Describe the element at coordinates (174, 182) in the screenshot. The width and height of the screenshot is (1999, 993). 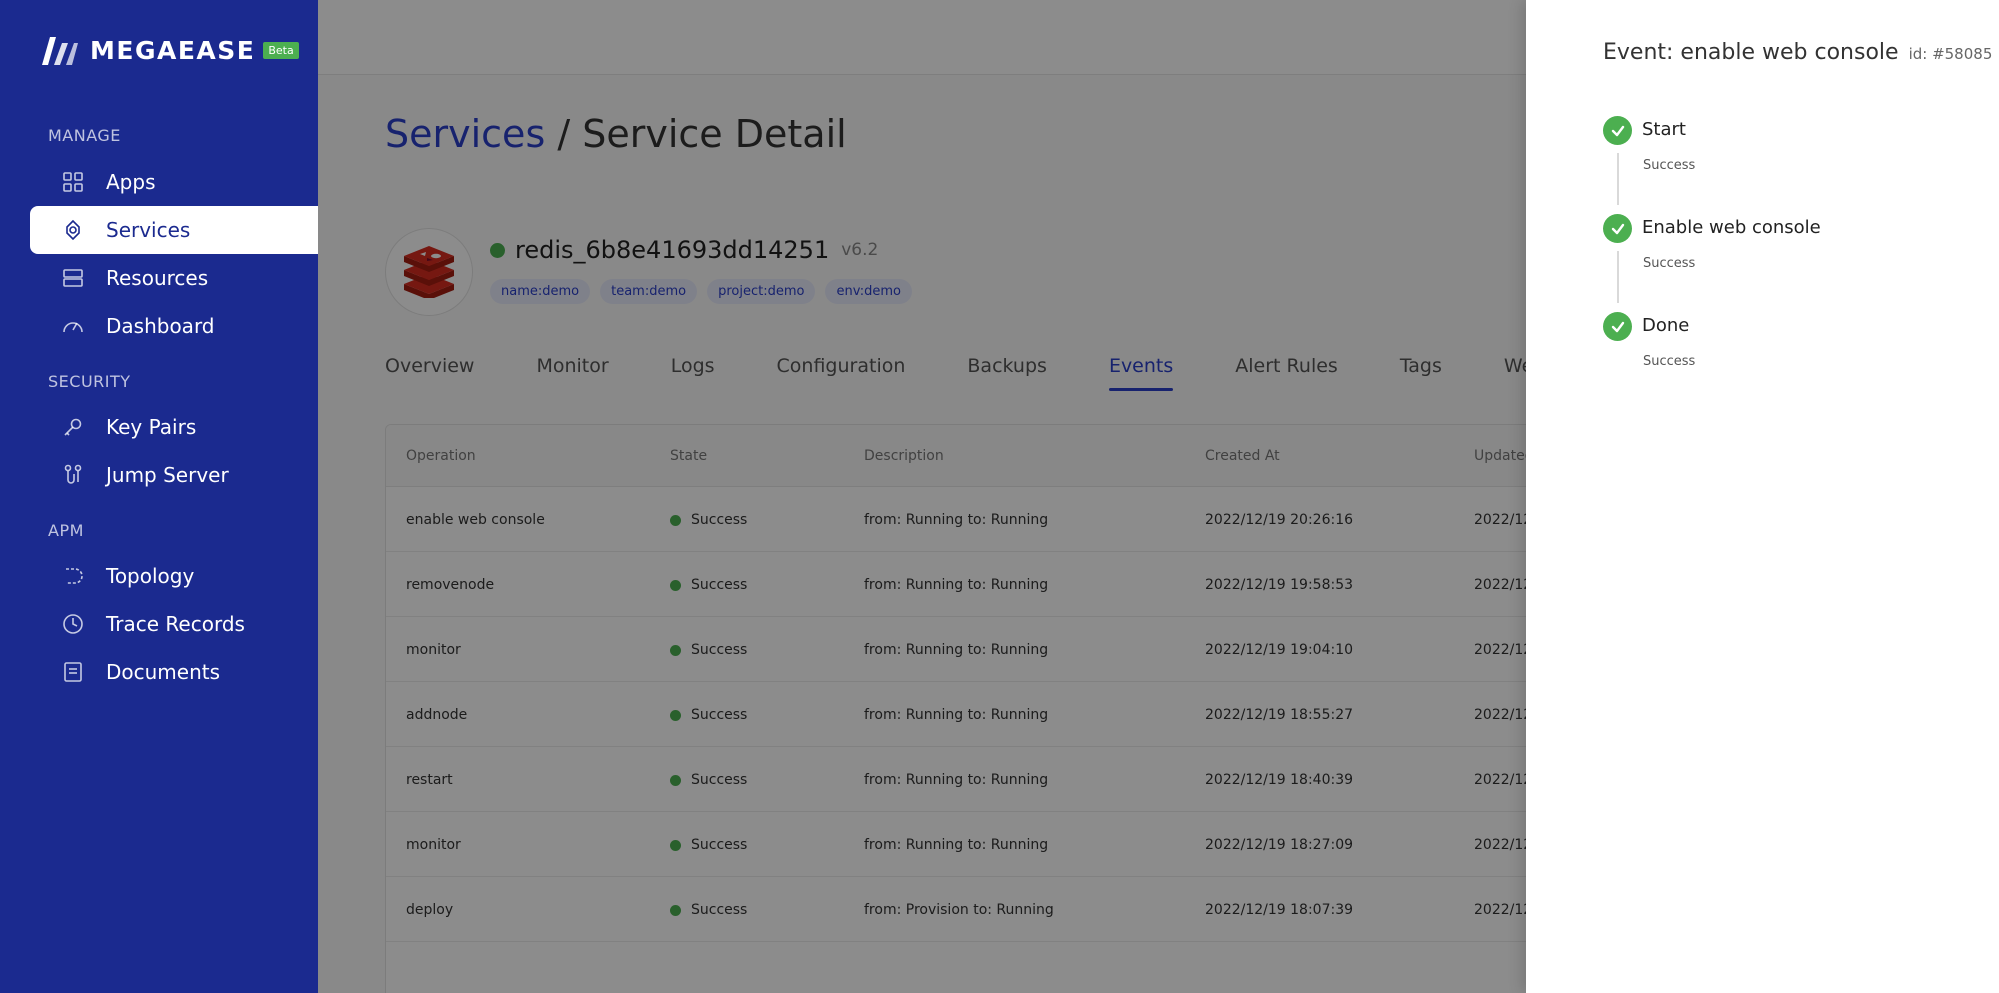
I see `sidebar-item-apps: Apps` at that location.